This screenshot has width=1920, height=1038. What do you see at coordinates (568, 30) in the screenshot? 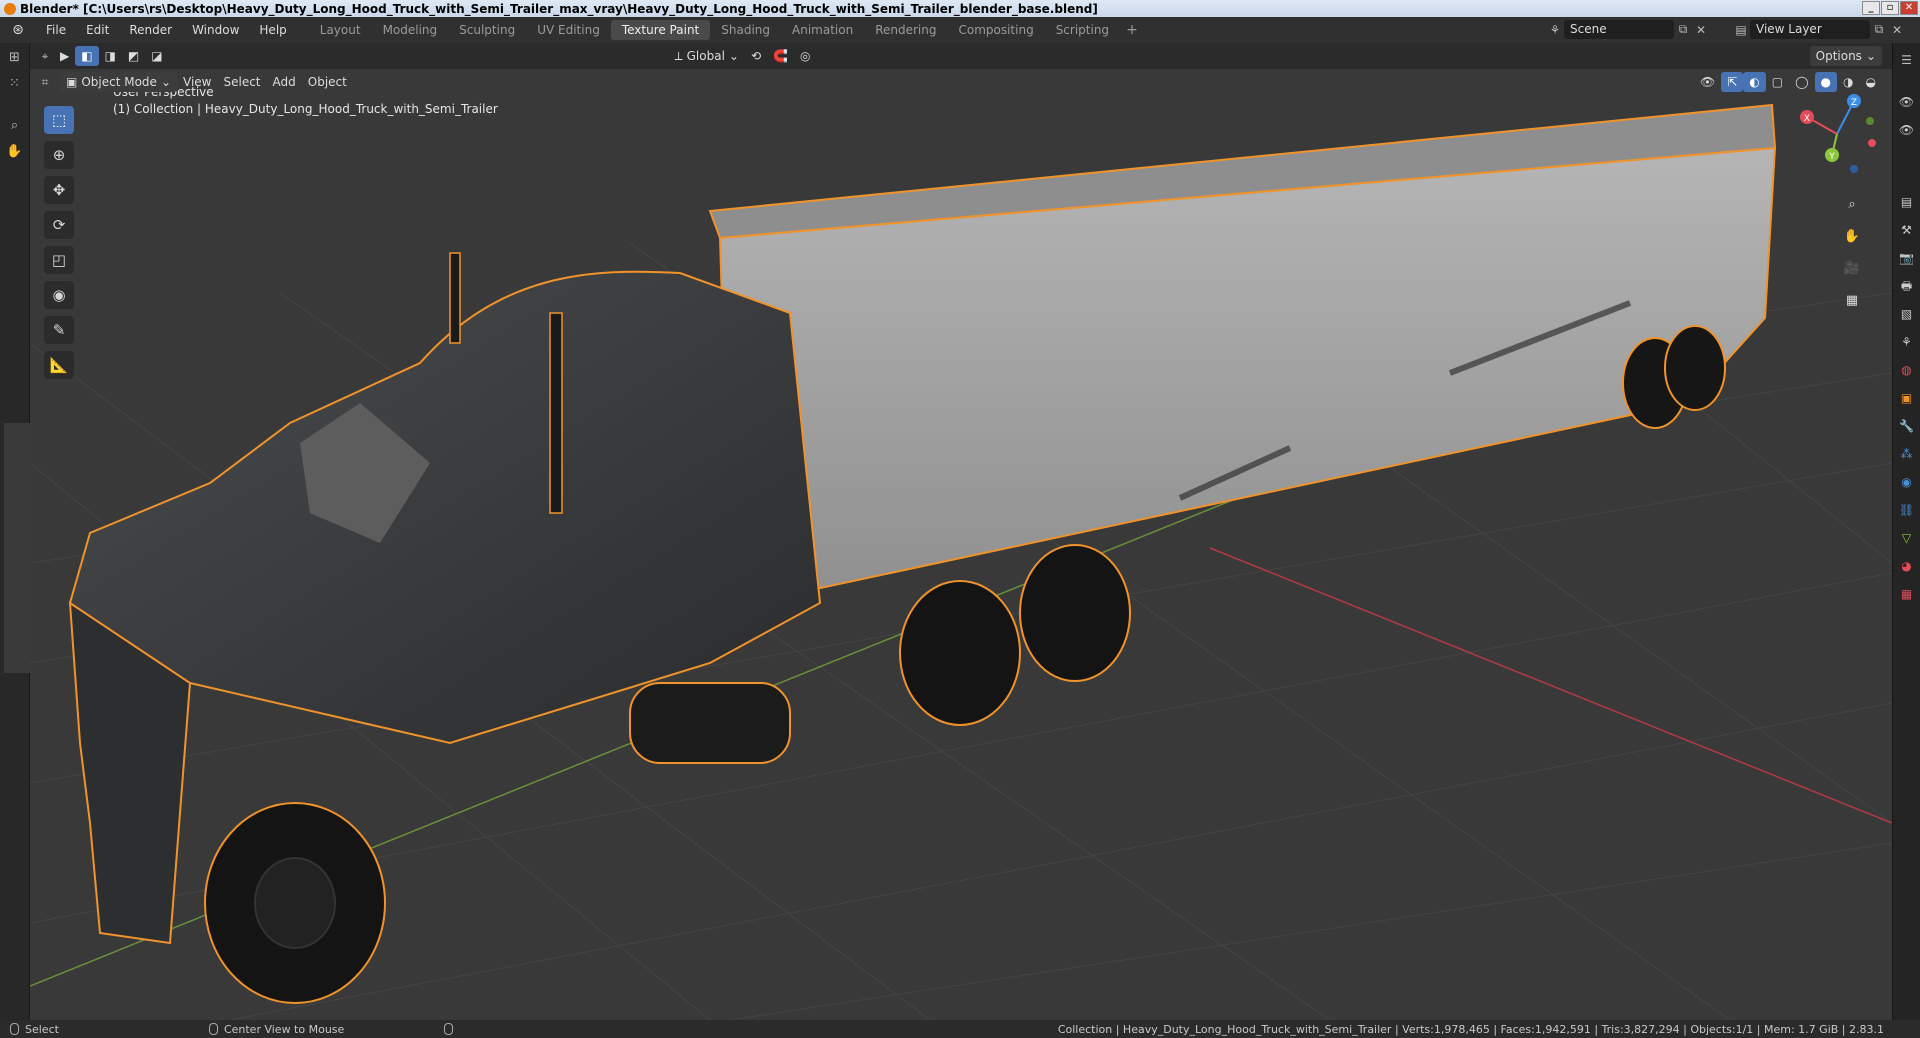
I see `tab-uv-editing: UV Editing` at bounding box center [568, 30].